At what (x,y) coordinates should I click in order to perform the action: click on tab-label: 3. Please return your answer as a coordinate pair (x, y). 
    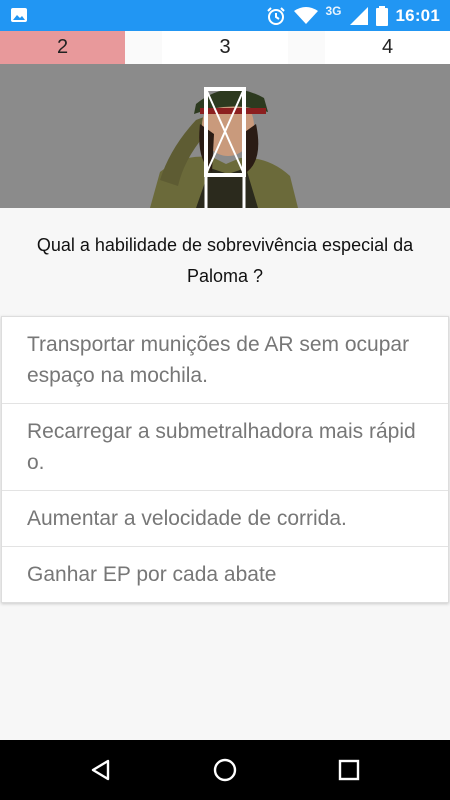
    Looking at the image, I should click on (225, 47).